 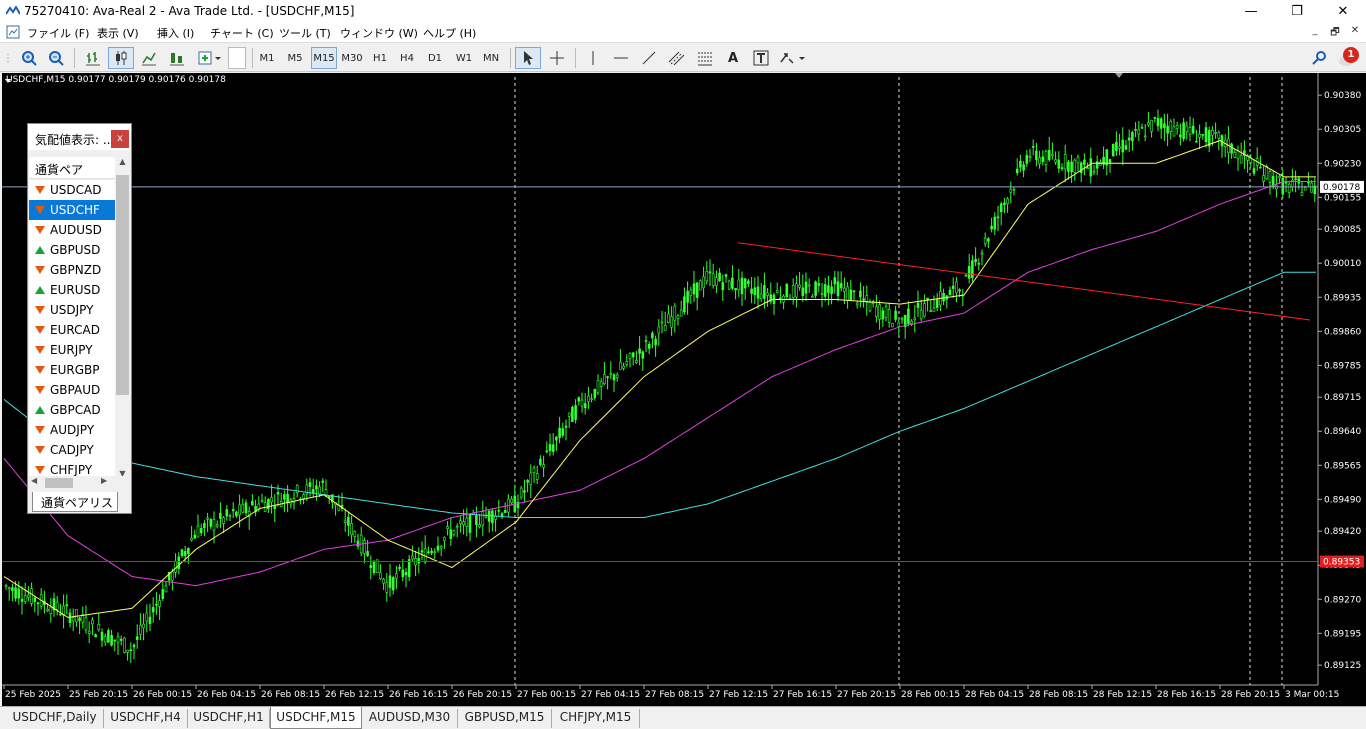 I want to click on menu-view: 表示 (V), so click(x=118, y=33).